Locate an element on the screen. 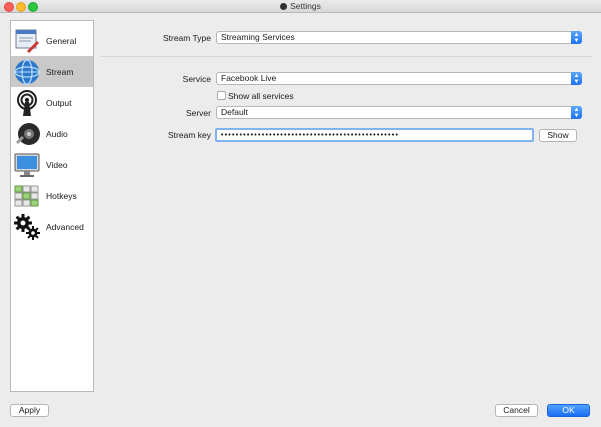 The height and width of the screenshot is (427, 601). stream-key-label: Stream key is located at coordinates (189, 135).